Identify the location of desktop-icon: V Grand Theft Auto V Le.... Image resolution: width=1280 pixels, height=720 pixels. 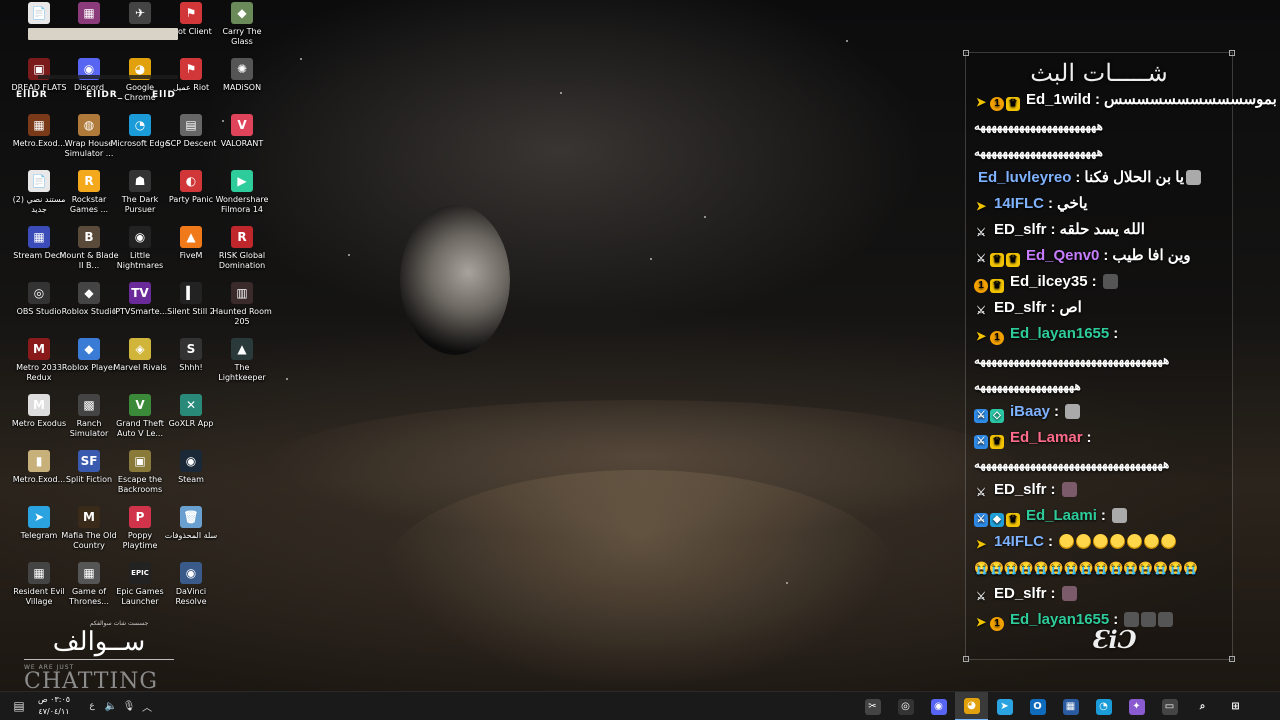
(140, 421).